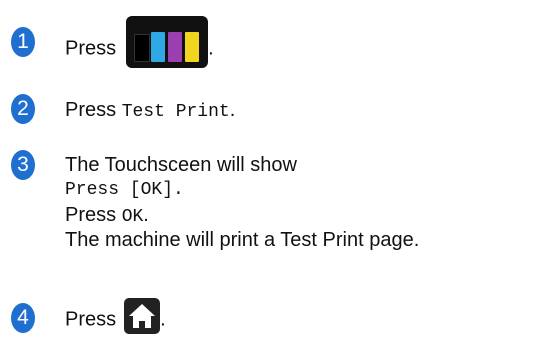 Image resolution: width=535 pixels, height=347 pixels. What do you see at coordinates (192, 47) in the screenshot?
I see `ink-bar-yellow` at bounding box center [192, 47].